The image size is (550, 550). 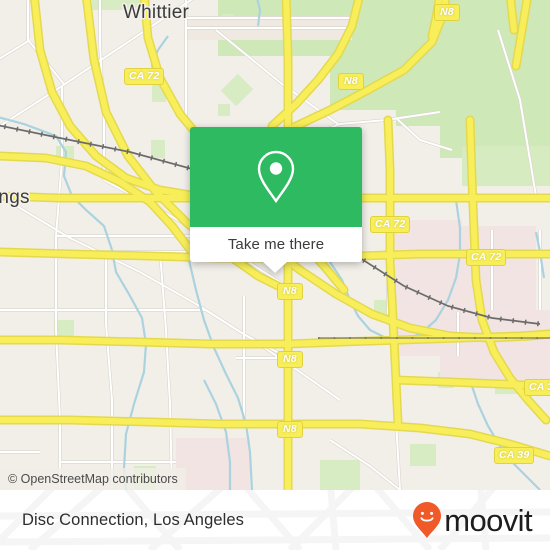 What do you see at coordinates (156, 12) in the screenshot?
I see `place-label-whittier: Whittier` at bounding box center [156, 12].